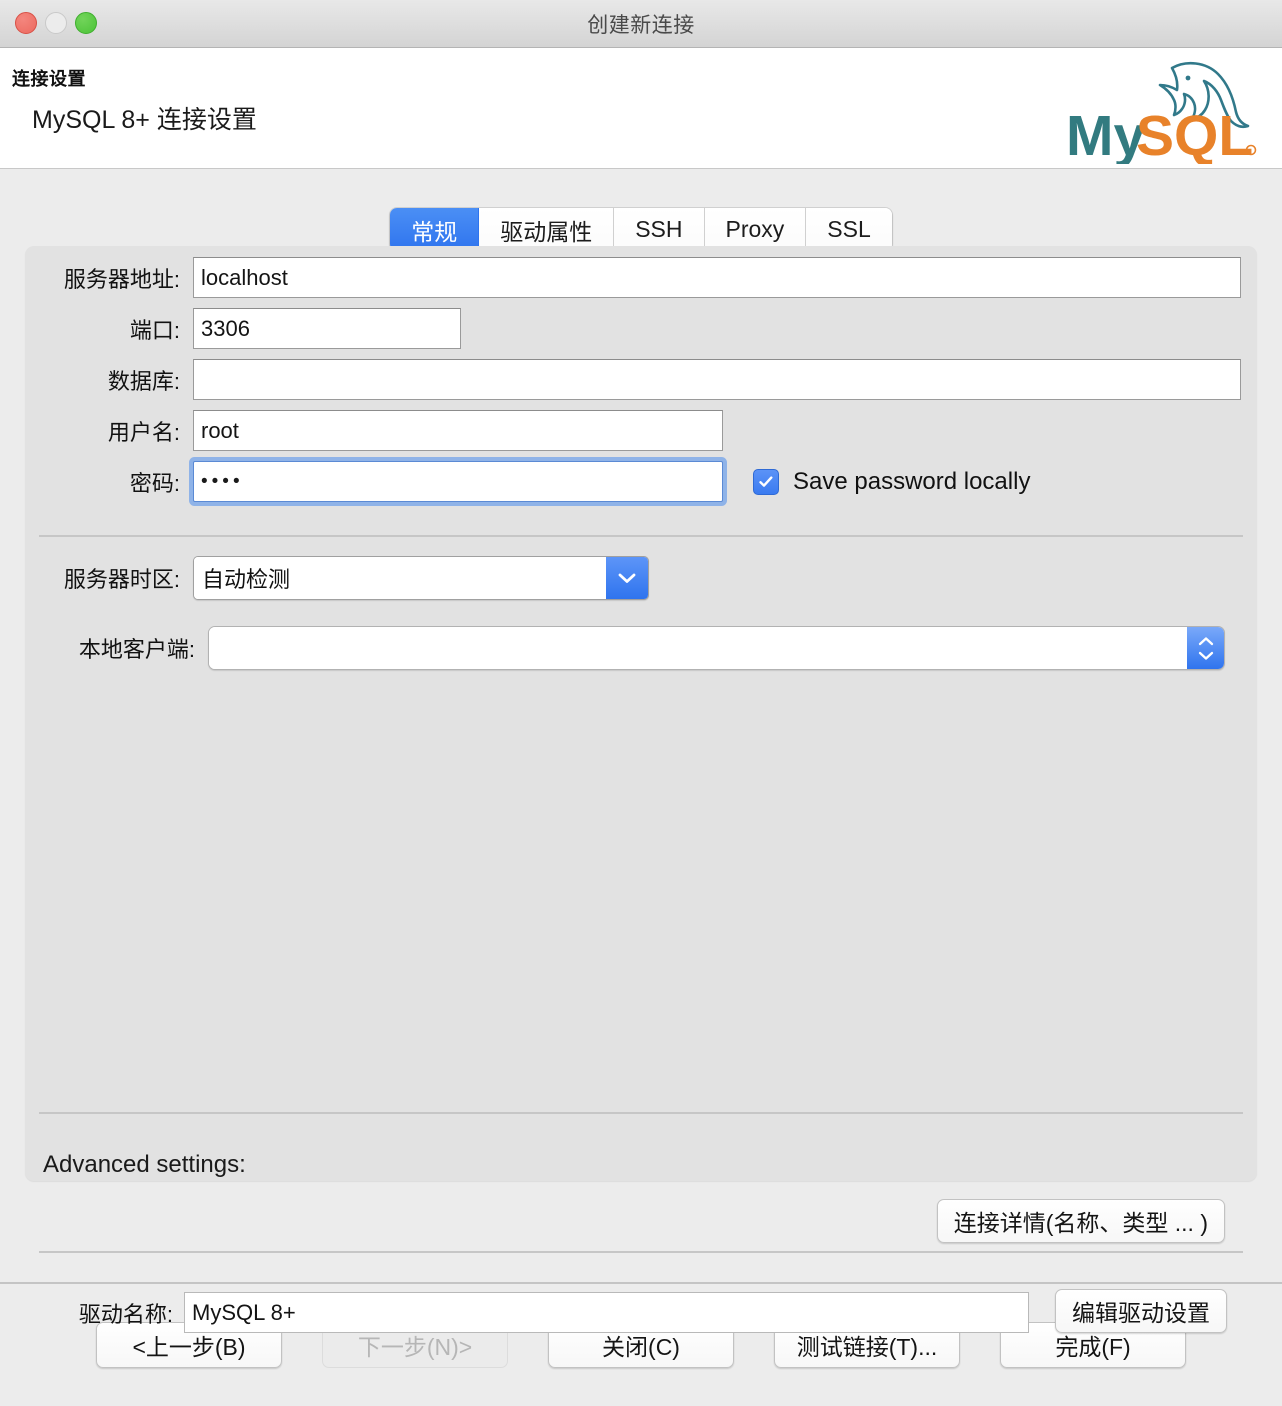 The width and height of the screenshot is (1282, 1406). I want to click on tab-proxy: Proxy, so click(755, 229).